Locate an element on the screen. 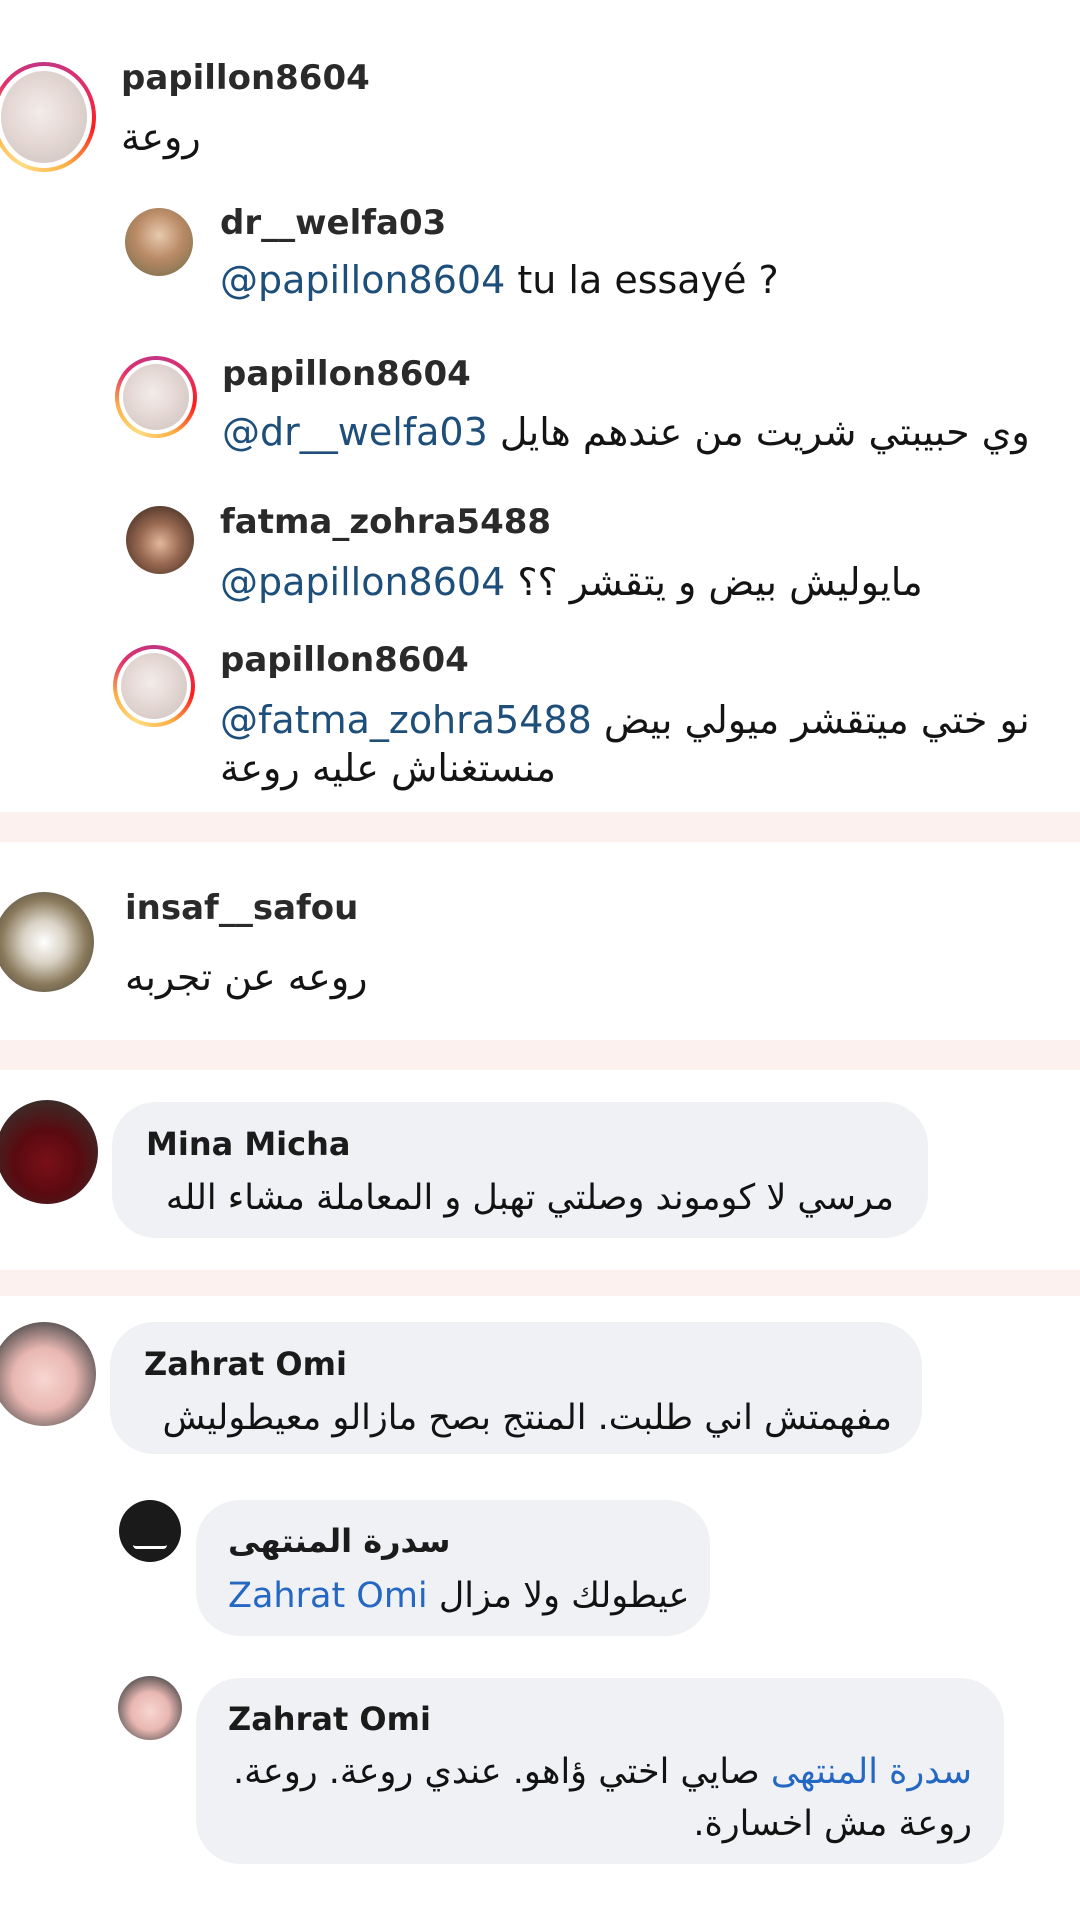 The width and height of the screenshot is (1080, 1920). comment-text: روعة is located at coordinates (161, 137).